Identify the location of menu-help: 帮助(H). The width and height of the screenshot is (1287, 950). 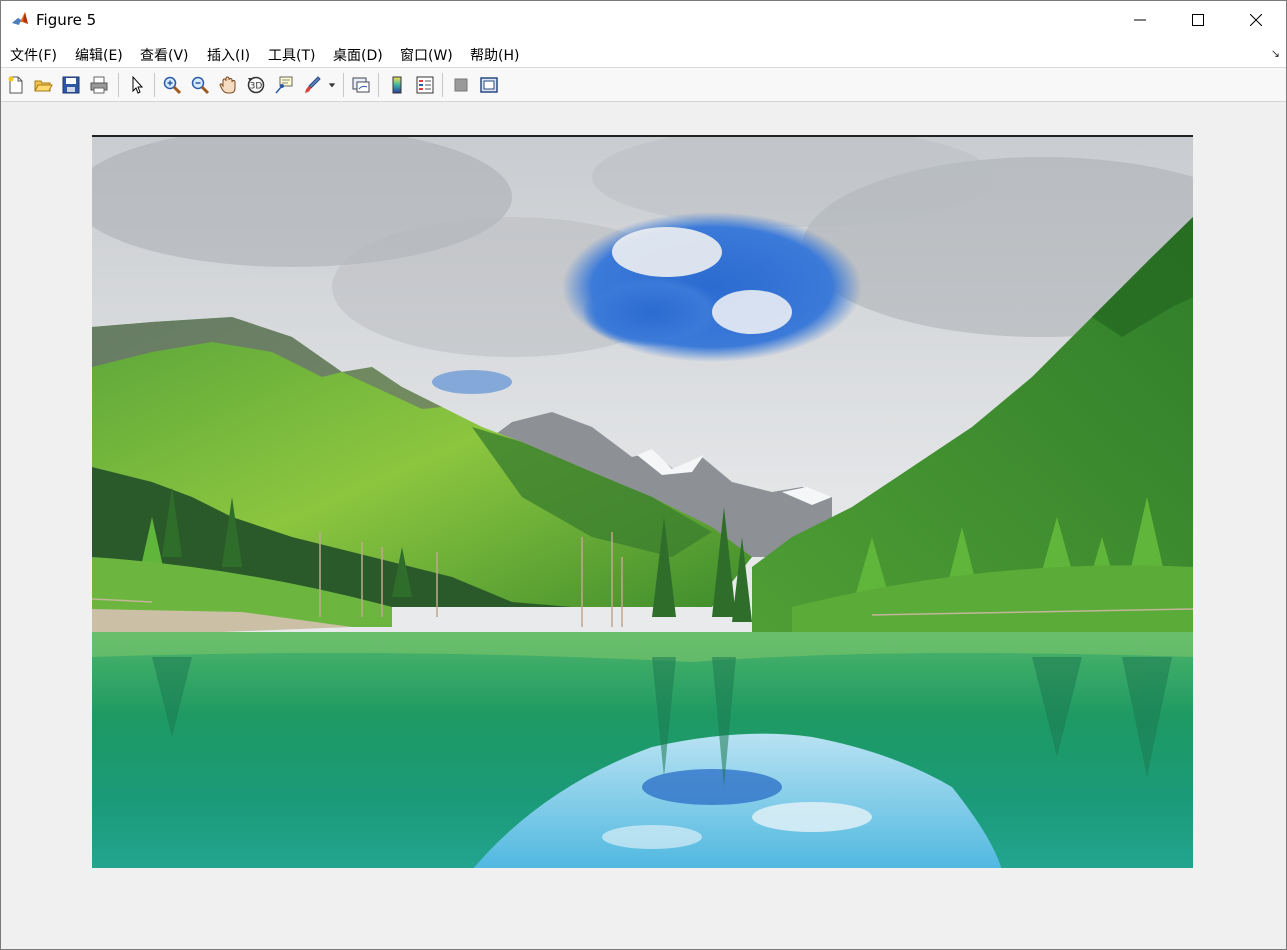
(494, 55).